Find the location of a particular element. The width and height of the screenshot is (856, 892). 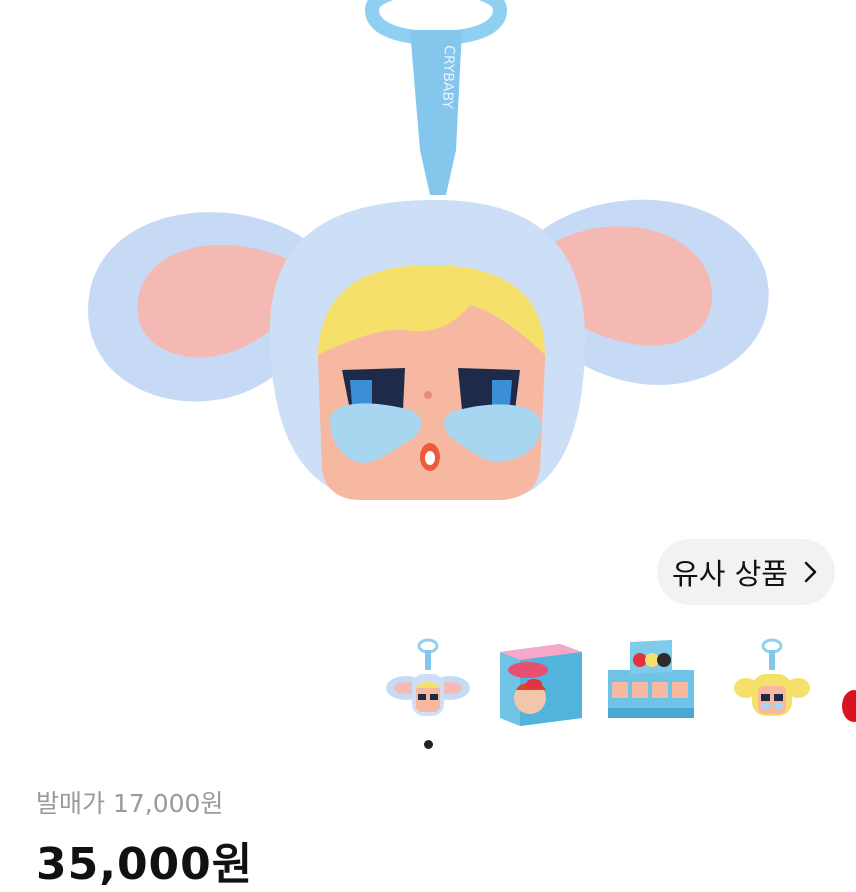

thumbnail-red-item is located at coordinates (846, 680).